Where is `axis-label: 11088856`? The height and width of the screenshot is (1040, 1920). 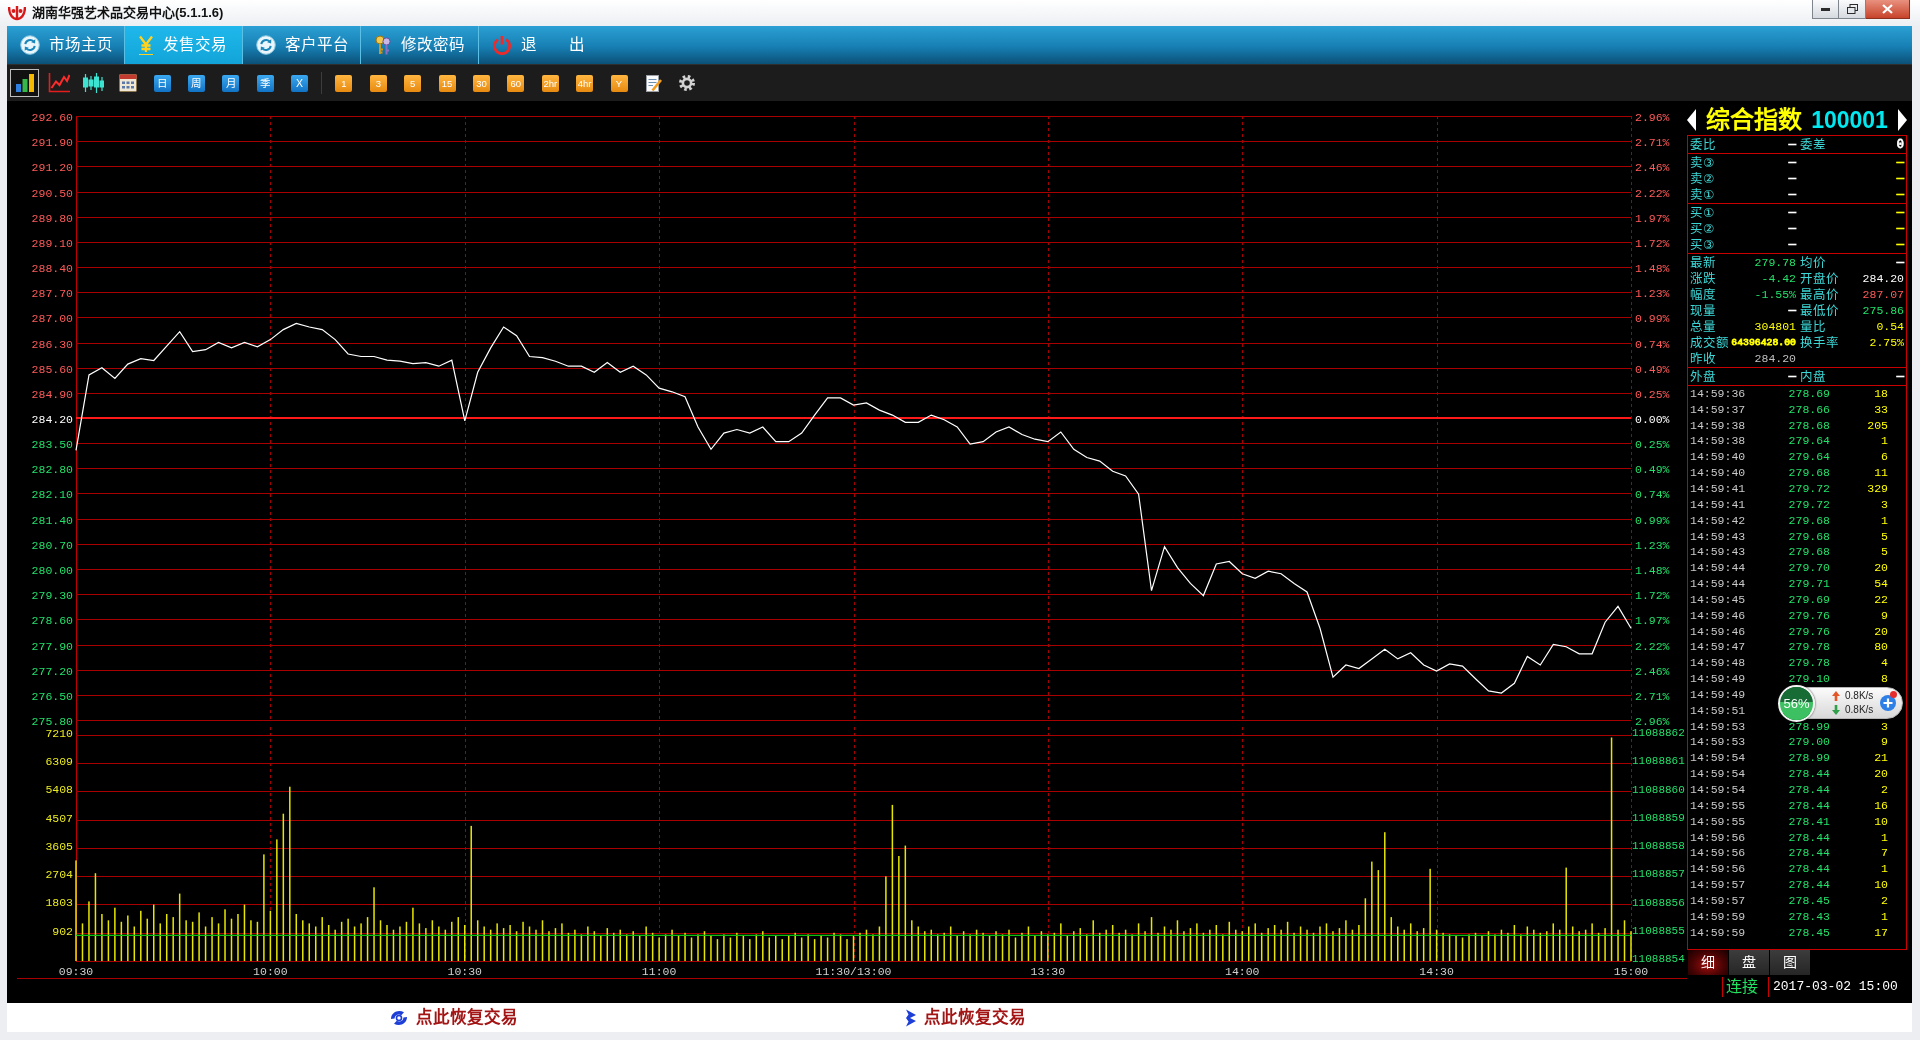 axis-label: 11088856 is located at coordinates (1658, 902).